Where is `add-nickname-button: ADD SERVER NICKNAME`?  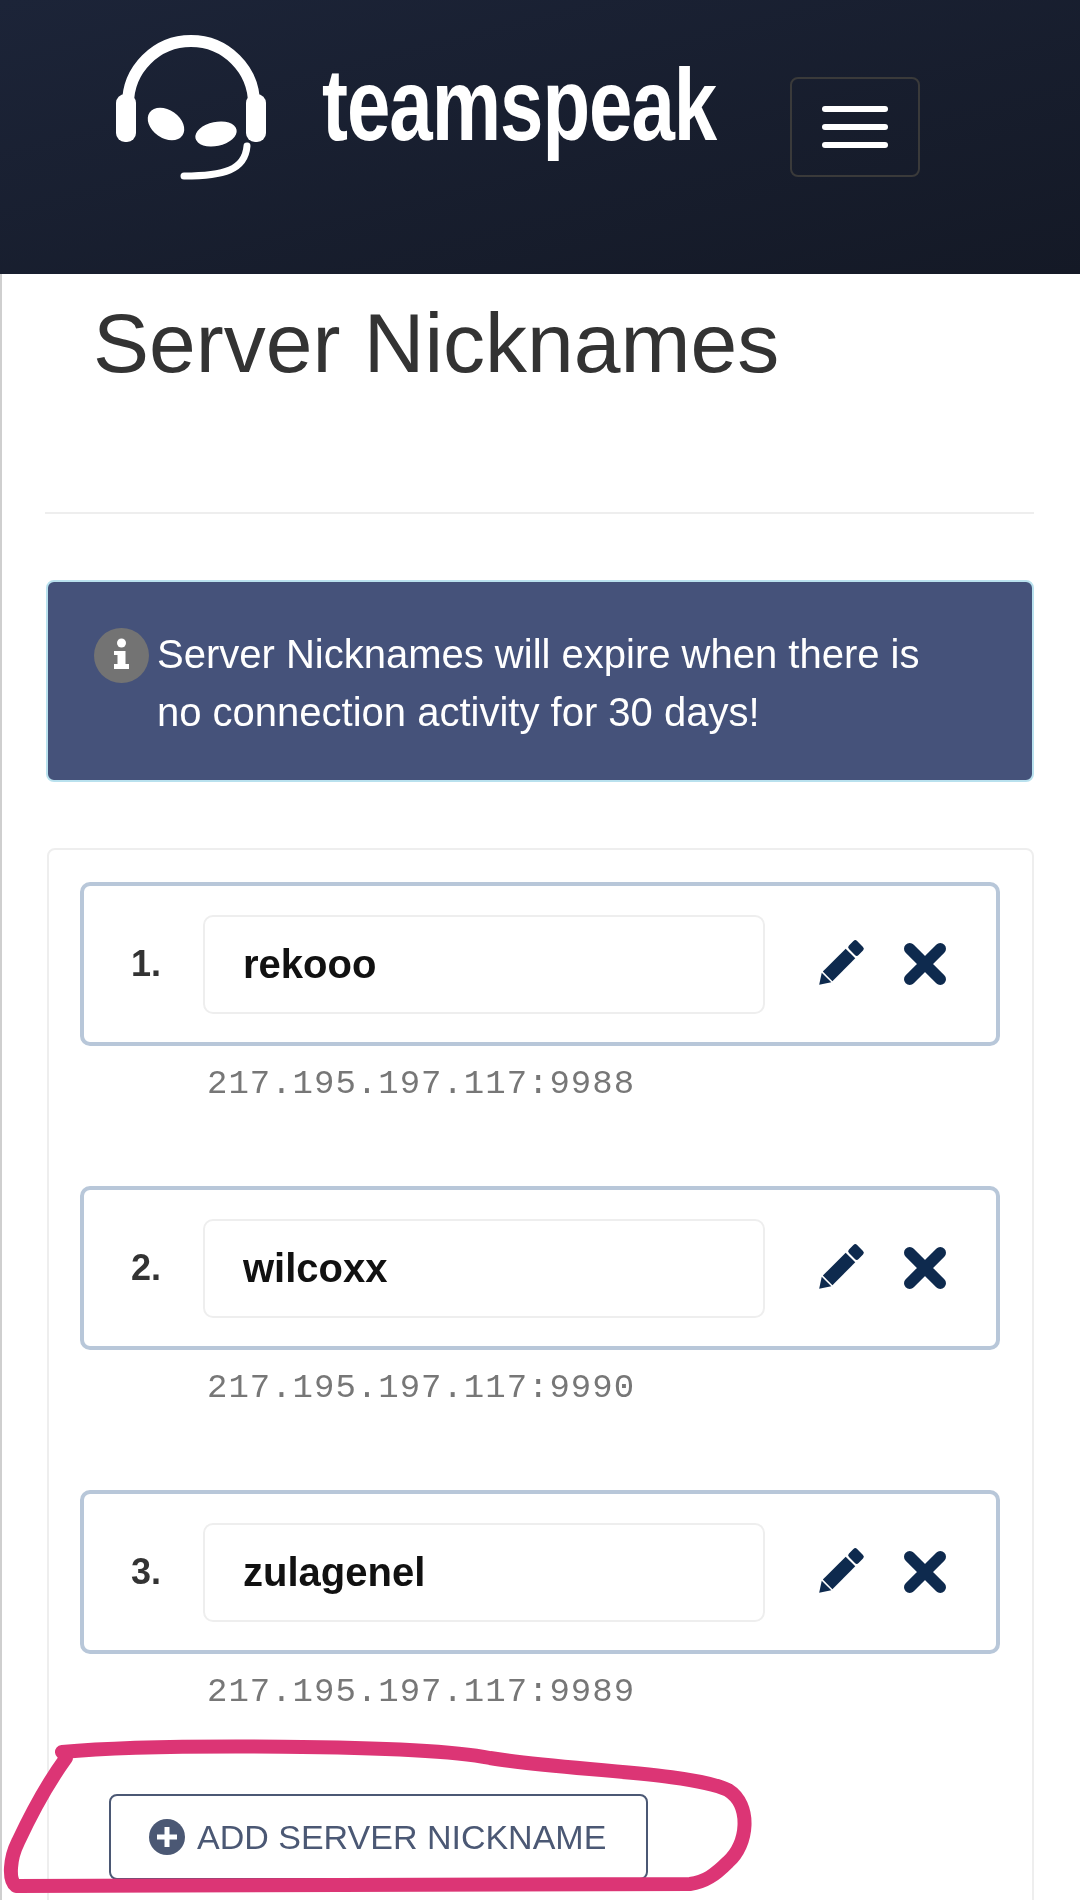
add-nickname-button: ADD SERVER NICKNAME is located at coordinates (379, 1837).